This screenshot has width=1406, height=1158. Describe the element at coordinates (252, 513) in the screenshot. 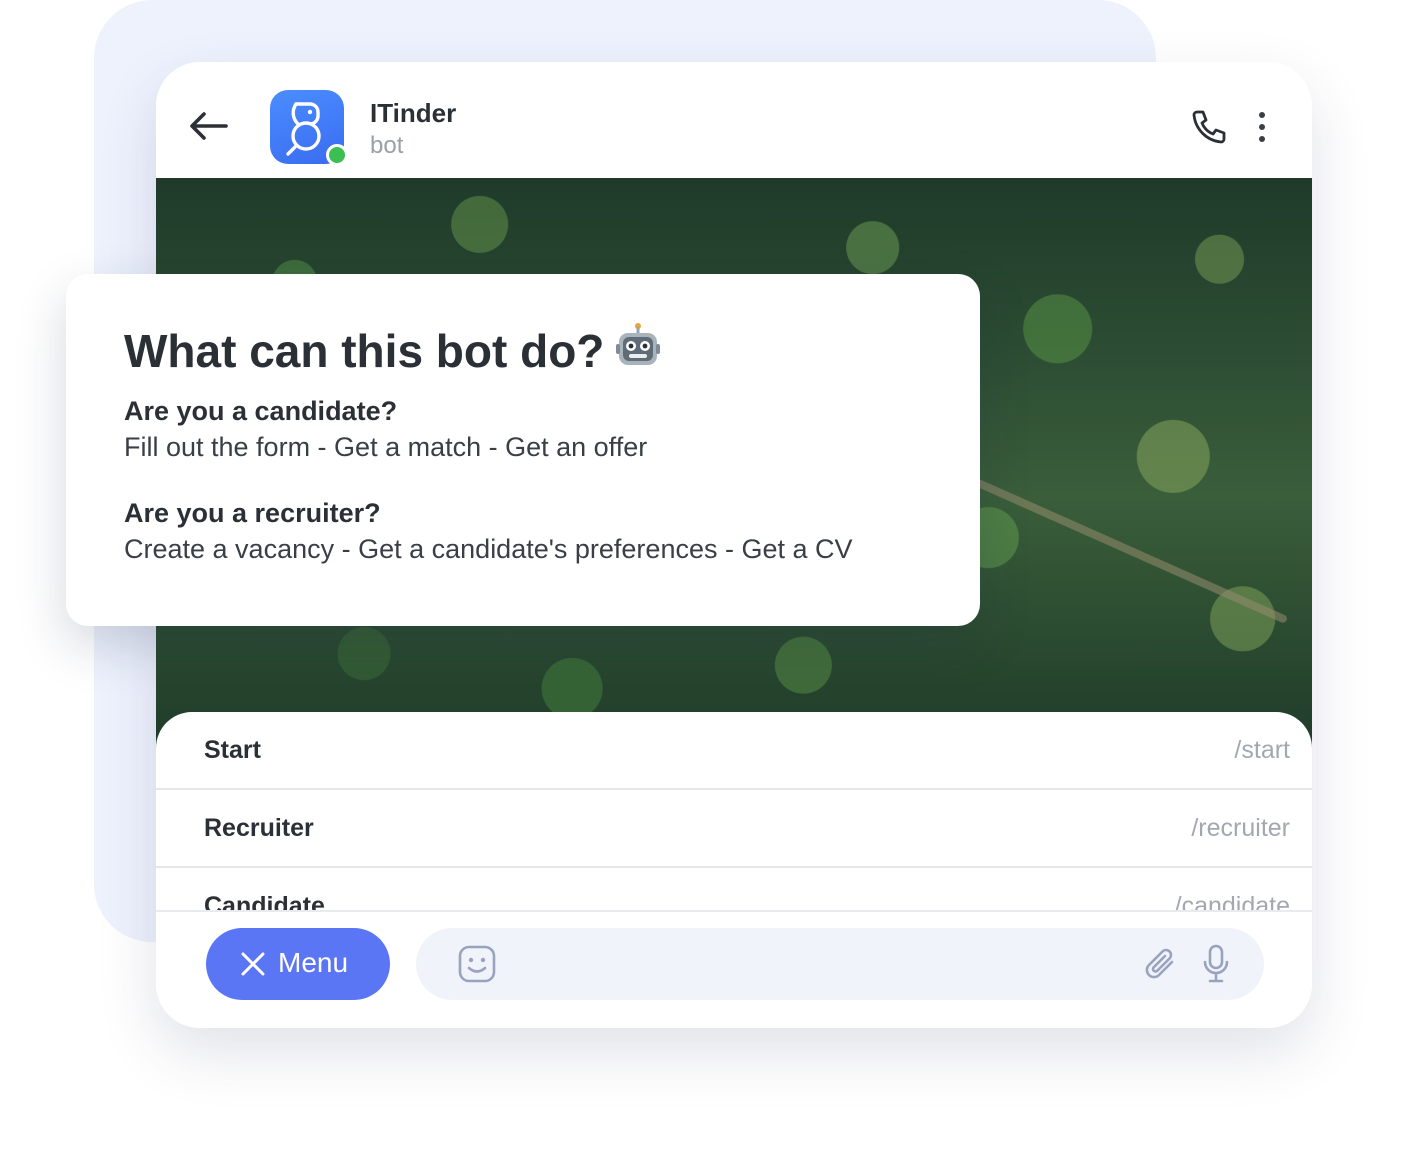

I see `recruiter-heading: Are you a recruiter?` at that location.